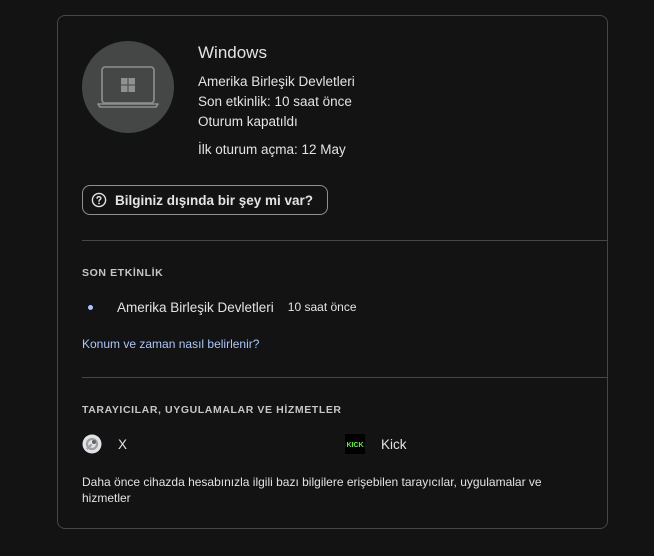 This screenshot has height=556, width=654. I want to click on service-item-x: X, so click(104, 444).